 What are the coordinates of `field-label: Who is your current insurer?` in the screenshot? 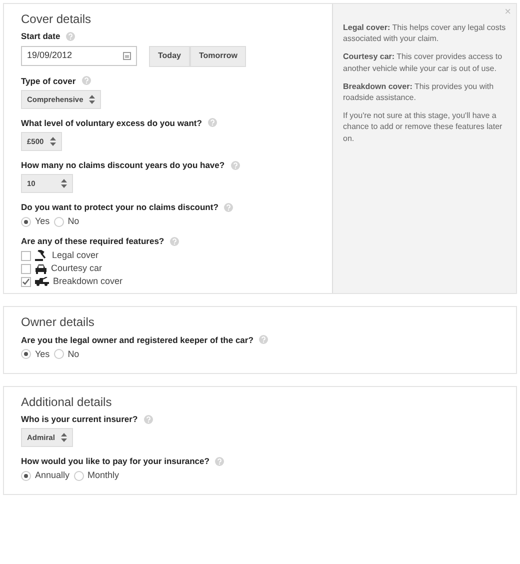 It's located at (79, 419).